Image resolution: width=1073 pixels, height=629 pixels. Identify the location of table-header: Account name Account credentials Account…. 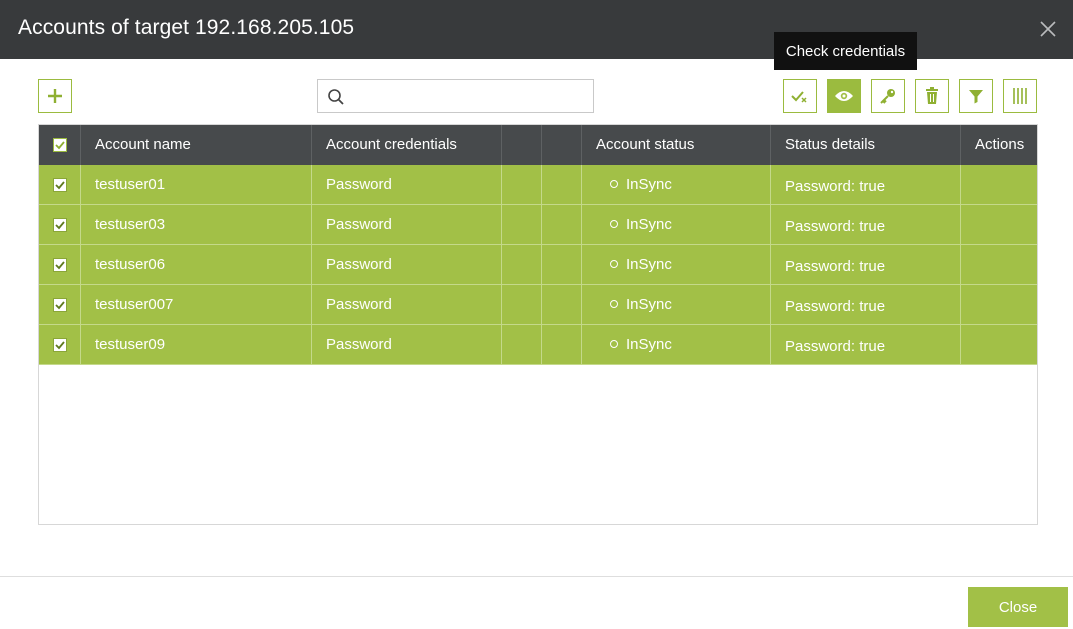
(538, 145).